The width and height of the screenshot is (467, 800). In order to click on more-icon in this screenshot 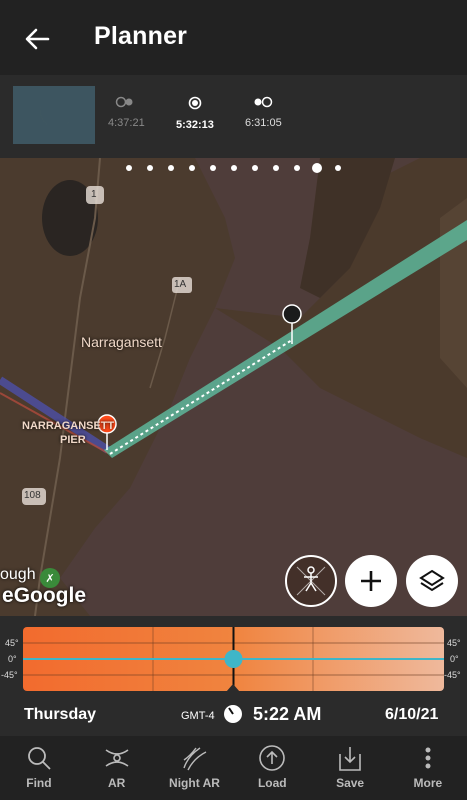, I will do `click(428, 758)`.